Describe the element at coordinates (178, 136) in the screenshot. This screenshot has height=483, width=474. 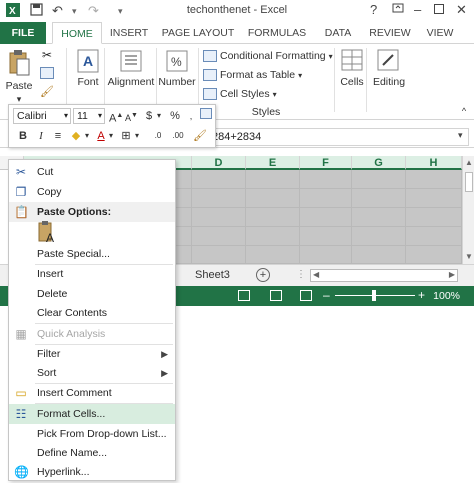
I see `decrease-decimal-icon: .00` at that location.